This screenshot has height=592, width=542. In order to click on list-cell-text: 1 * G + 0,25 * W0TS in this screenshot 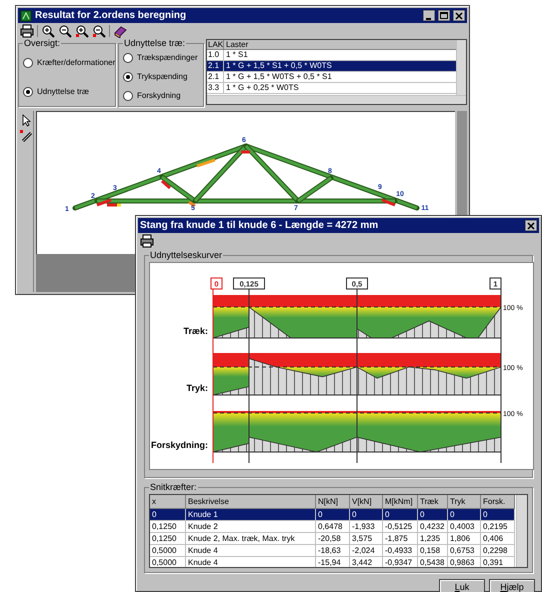, I will do `click(262, 88)`.